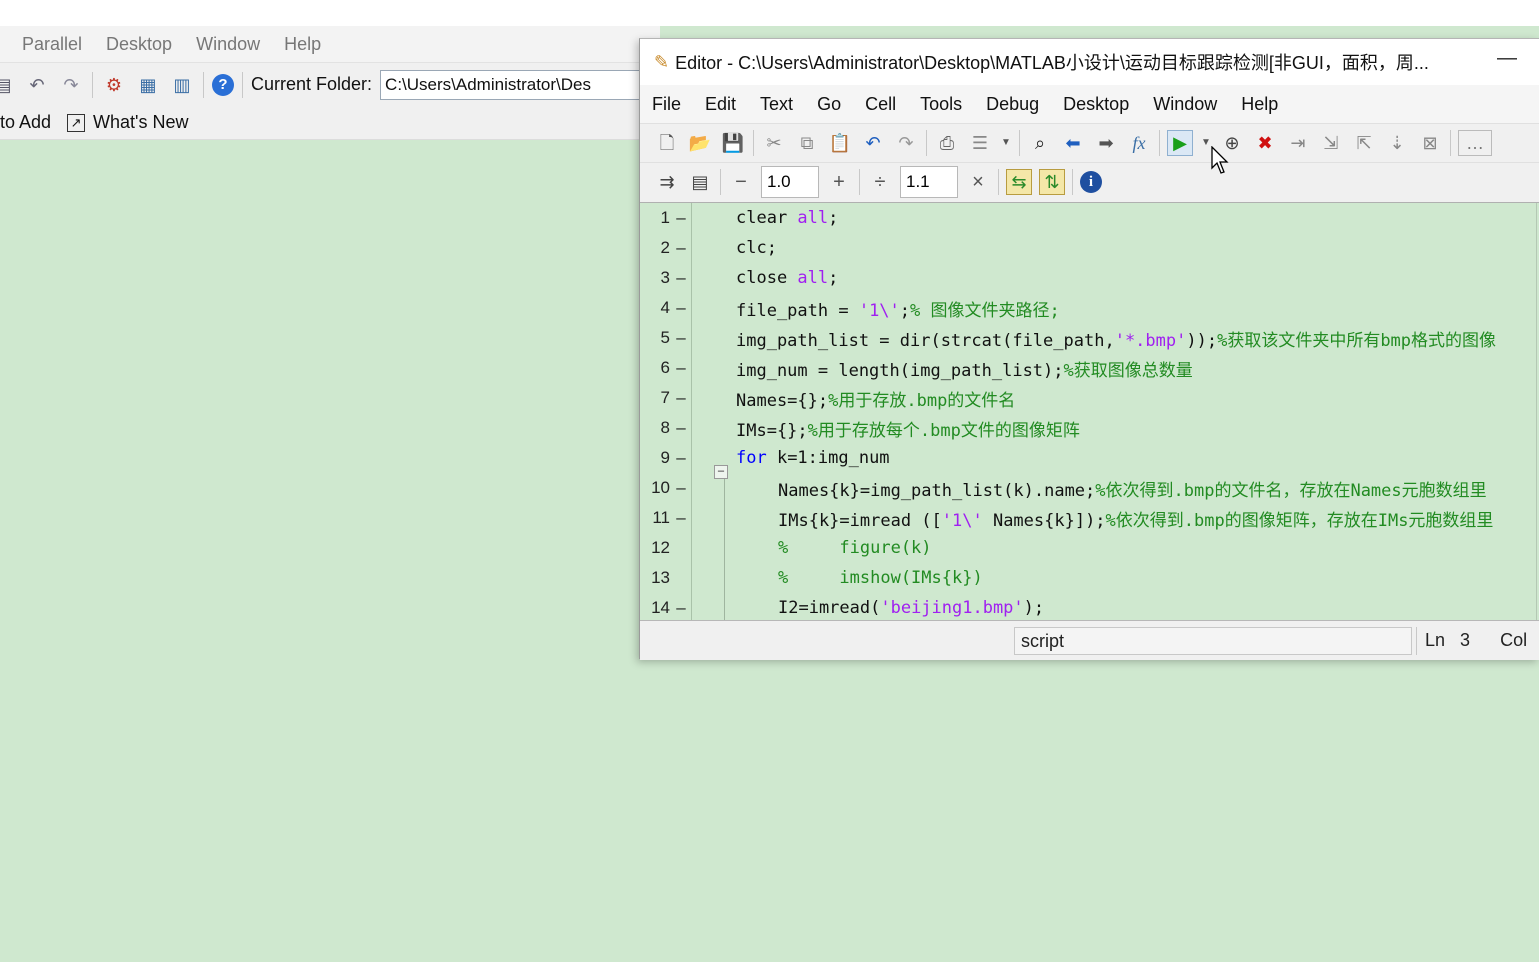  What do you see at coordinates (114, 85) in the screenshot?
I see `simulink-icon: ⚙` at bounding box center [114, 85].